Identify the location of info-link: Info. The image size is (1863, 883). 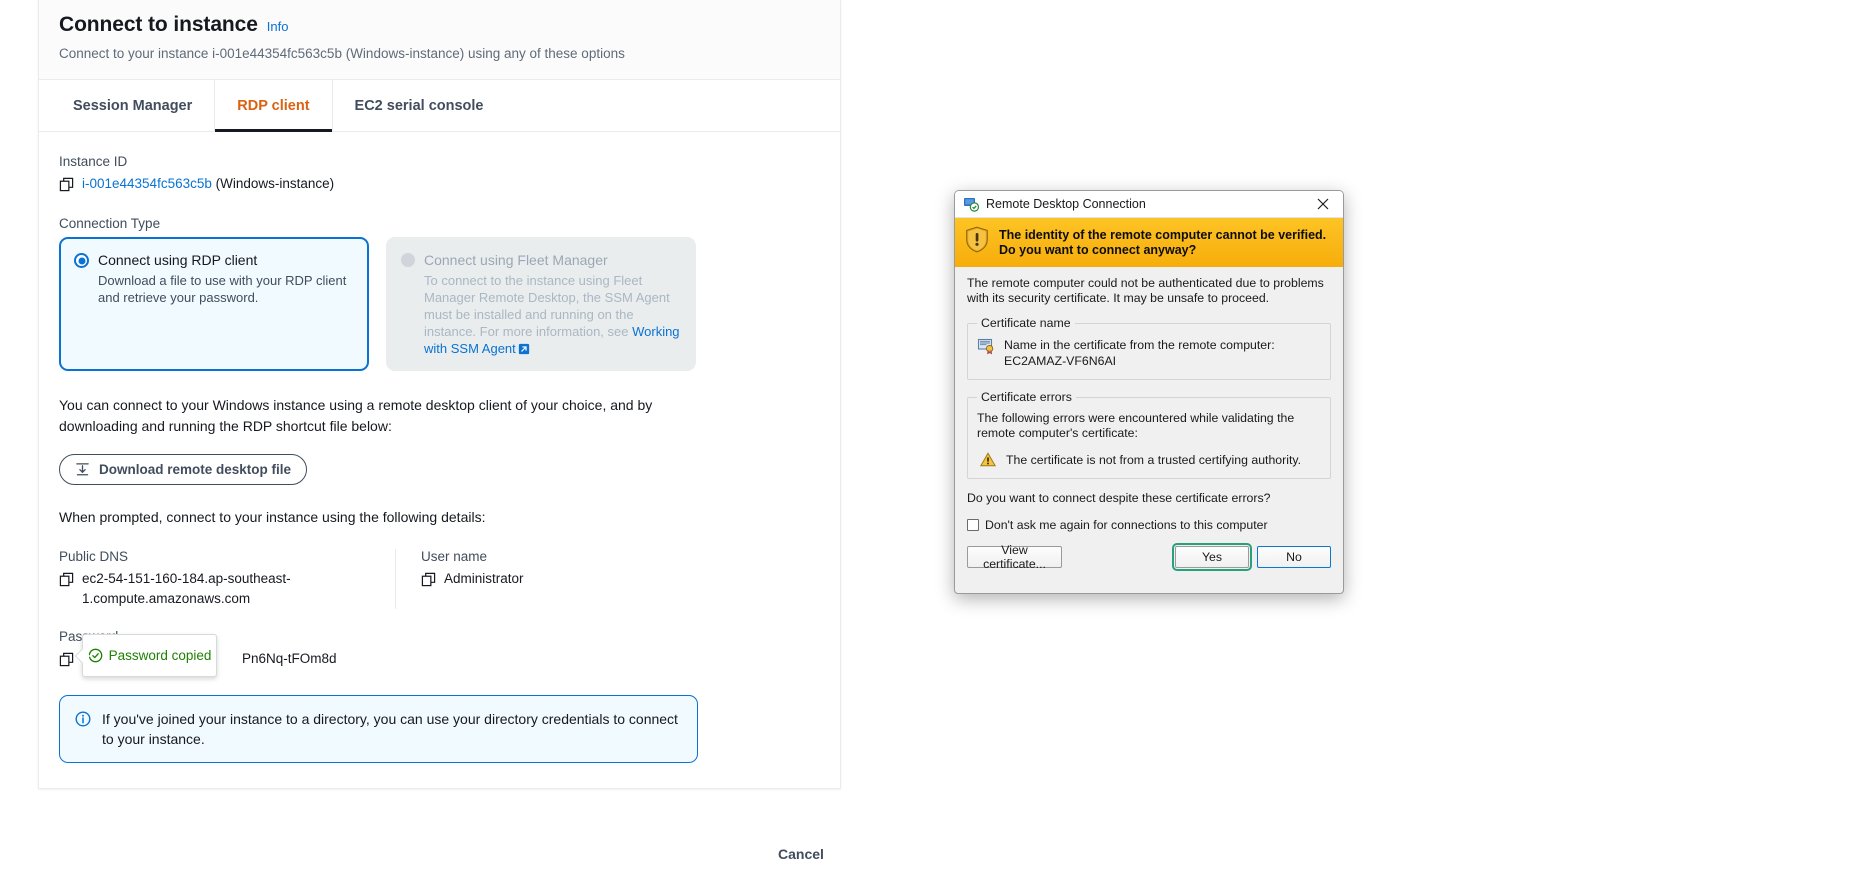
(278, 26).